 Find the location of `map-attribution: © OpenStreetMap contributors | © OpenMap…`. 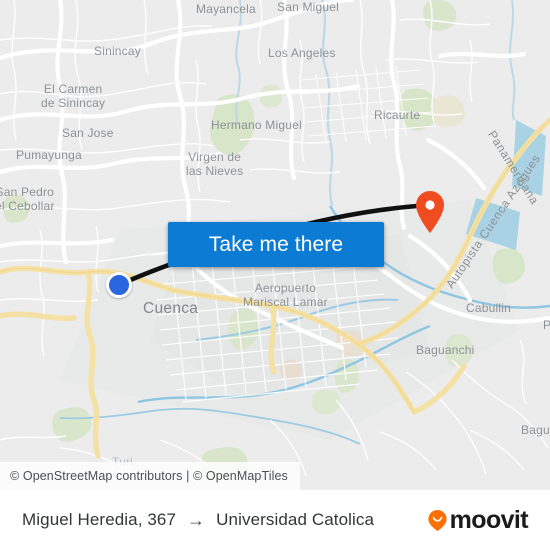

map-attribution: © OpenStreetMap contributors | © OpenMap… is located at coordinates (150, 476).